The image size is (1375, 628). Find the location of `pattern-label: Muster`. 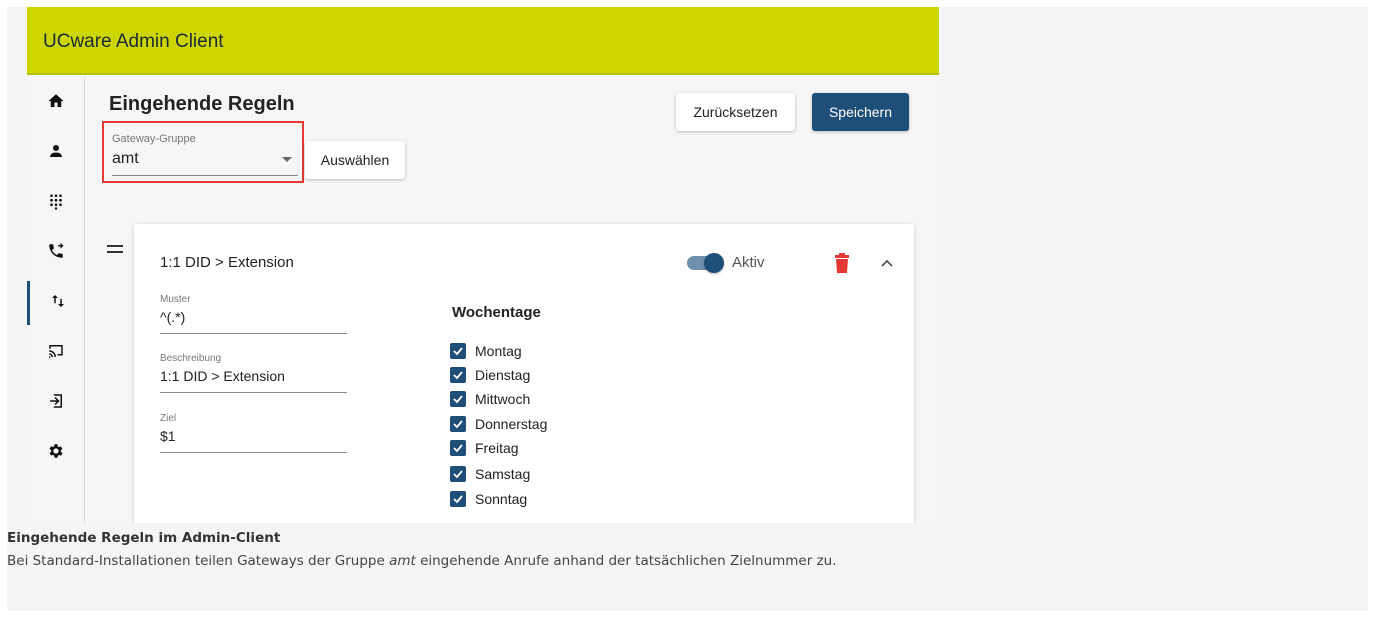

pattern-label: Muster is located at coordinates (175, 299).